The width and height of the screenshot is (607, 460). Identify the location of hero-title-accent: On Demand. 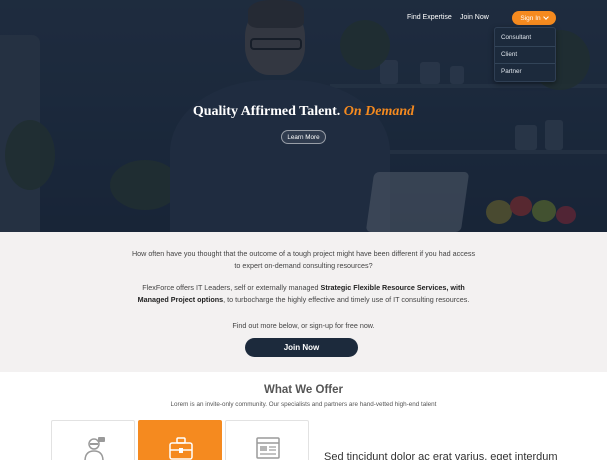
(379, 111).